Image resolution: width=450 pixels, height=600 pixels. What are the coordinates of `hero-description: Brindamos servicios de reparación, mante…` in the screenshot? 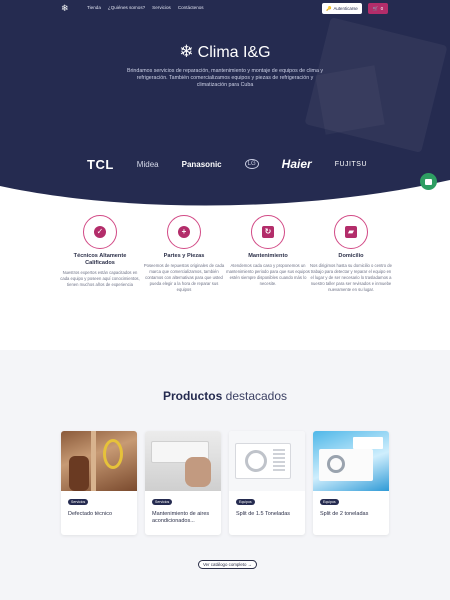 It's located at (225, 78).